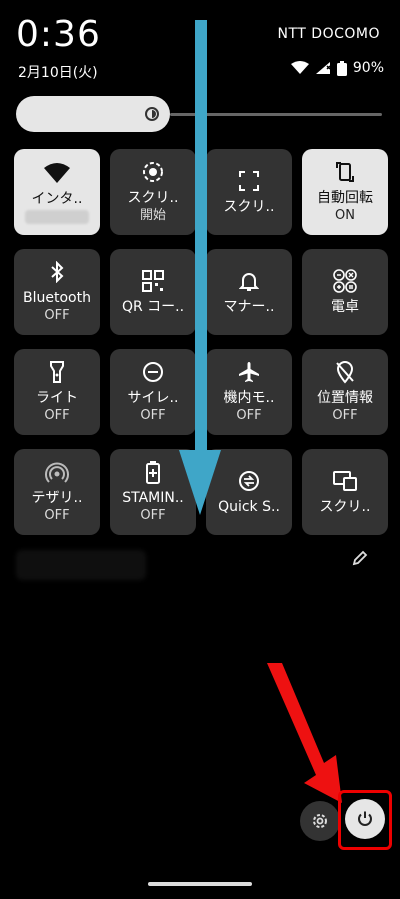 The image size is (400, 899). I want to click on bell-icon, so click(249, 281).